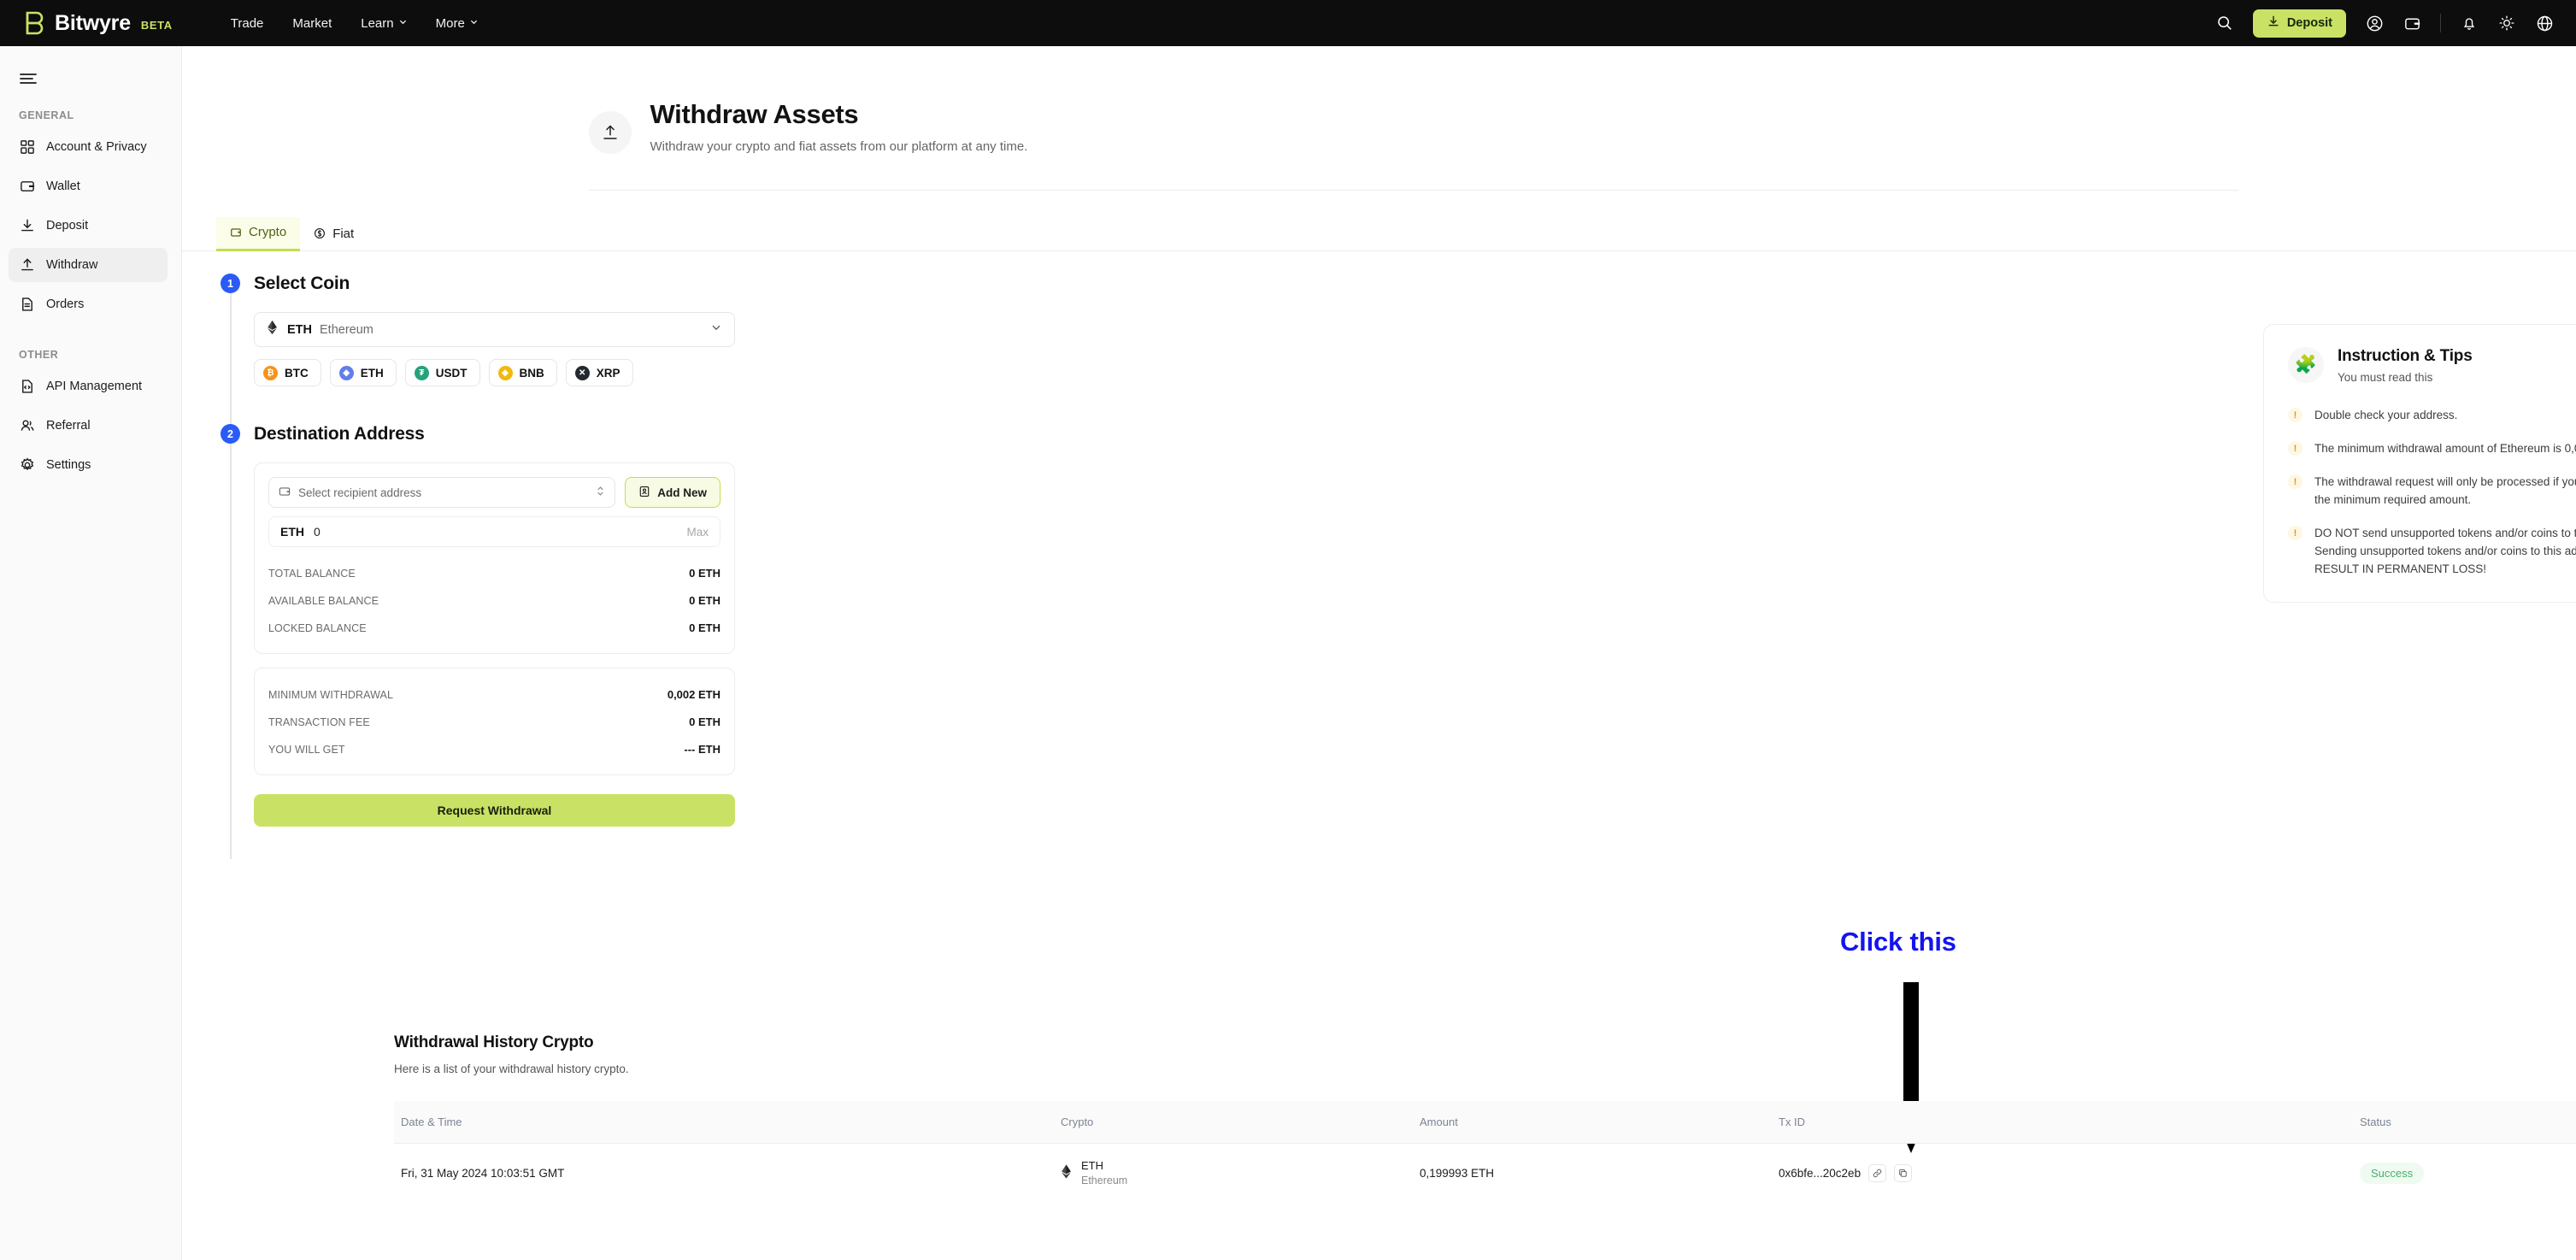 The image size is (2576, 1260). What do you see at coordinates (608, 373) in the screenshot?
I see `coin-chip-label: XRP` at bounding box center [608, 373].